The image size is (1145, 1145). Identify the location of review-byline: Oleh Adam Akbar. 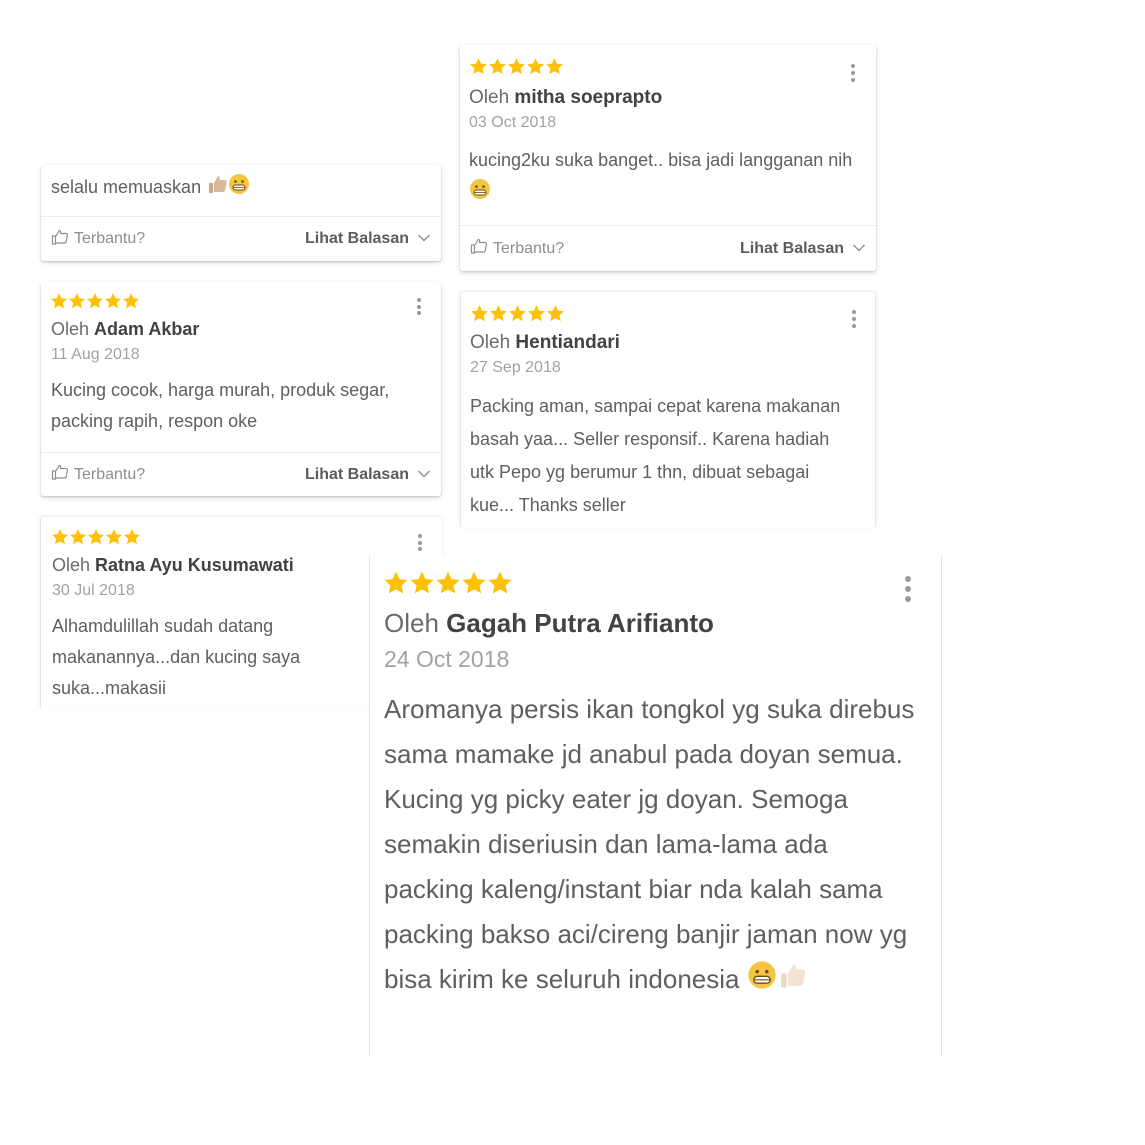
(125, 329).